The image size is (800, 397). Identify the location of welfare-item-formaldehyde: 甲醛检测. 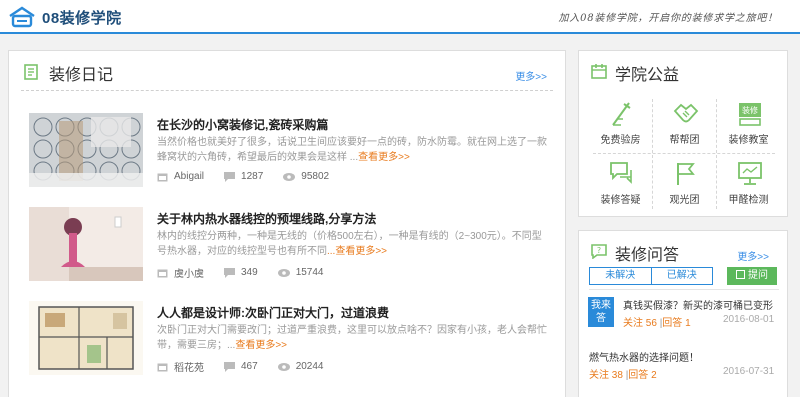
(748, 183).